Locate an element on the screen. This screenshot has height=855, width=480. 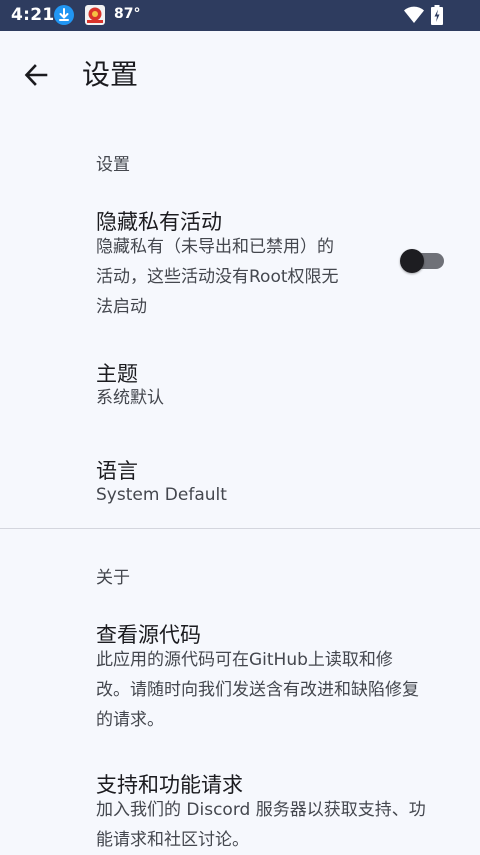
hide-private-activities-switch is located at coordinates (422, 261).